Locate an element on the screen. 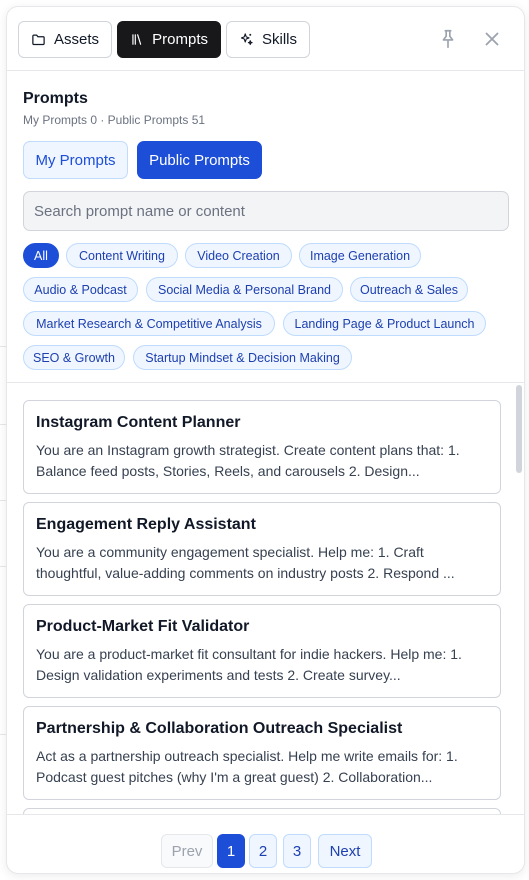 This screenshot has width=529, height=880. page-title: Prompts is located at coordinates (55, 98).